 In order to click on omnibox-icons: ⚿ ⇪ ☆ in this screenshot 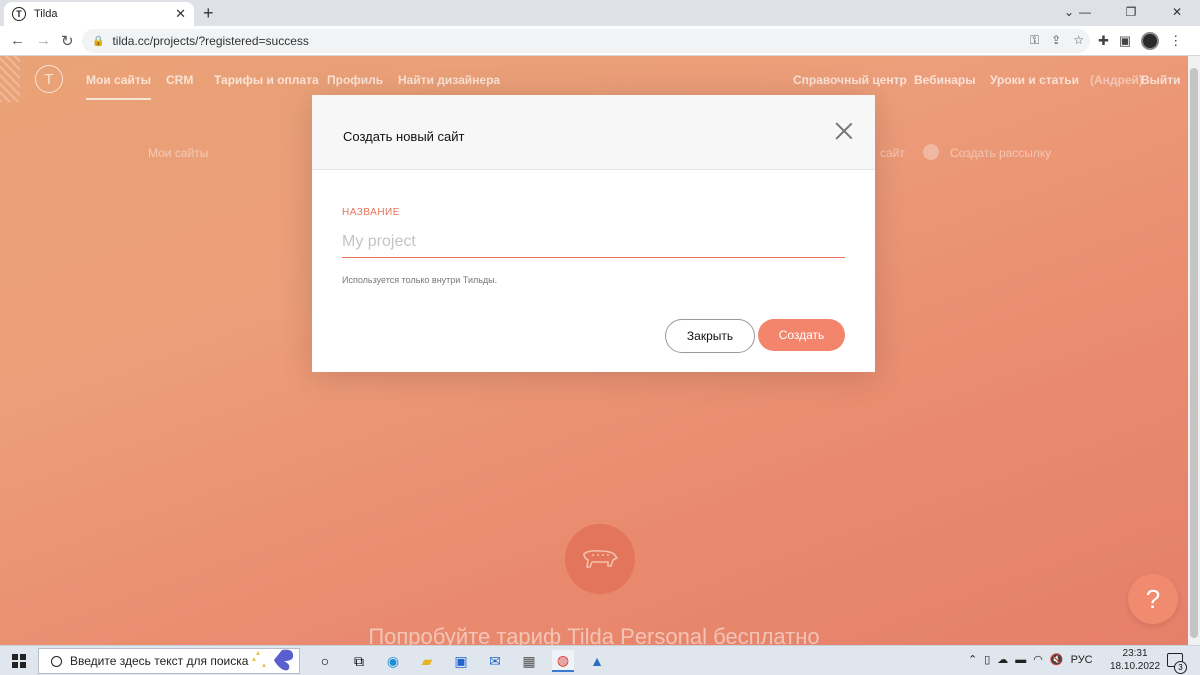, I will do `click(1057, 40)`.